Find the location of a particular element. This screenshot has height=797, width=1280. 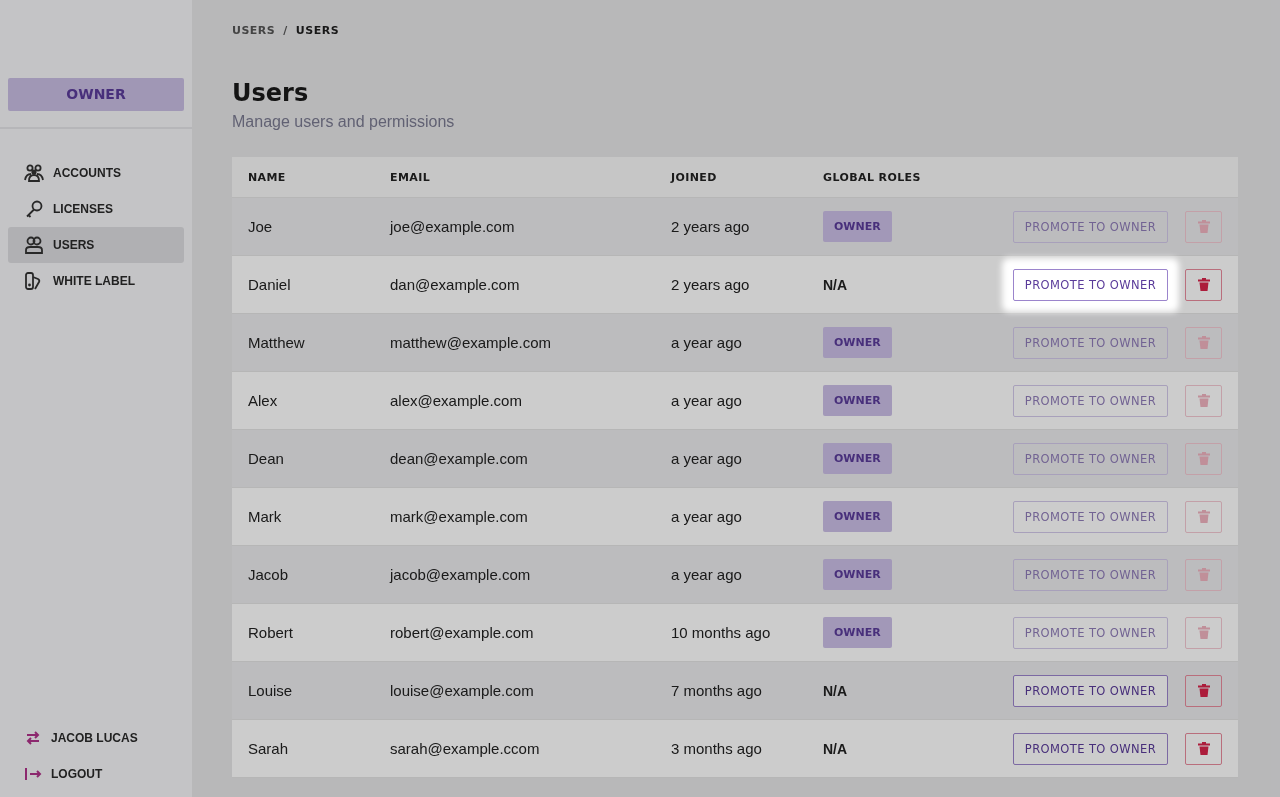

table-cell: dan@example.com is located at coordinates (455, 284).